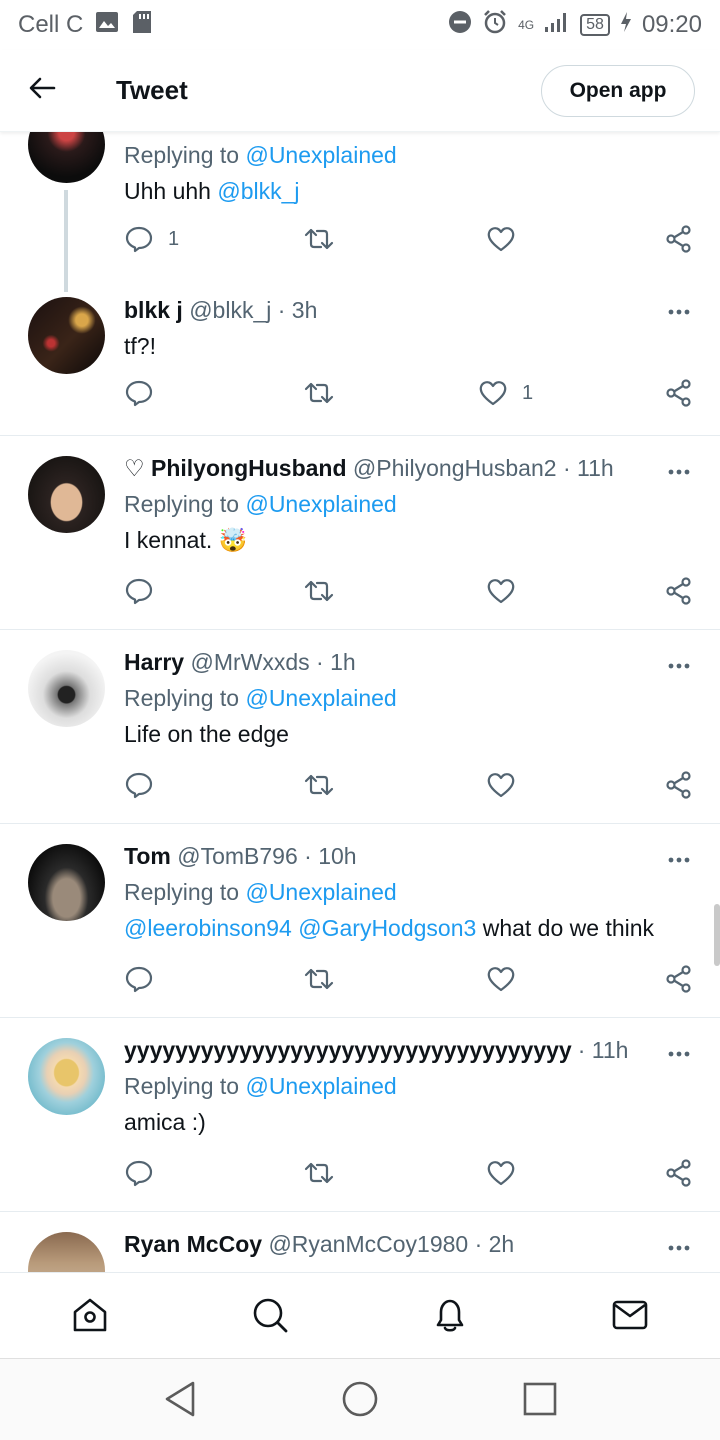 The image size is (720, 1440). I want to click on tweet: Ryan McCoy @RyanMcCoy1980 · 2h, so click(360, 1242).